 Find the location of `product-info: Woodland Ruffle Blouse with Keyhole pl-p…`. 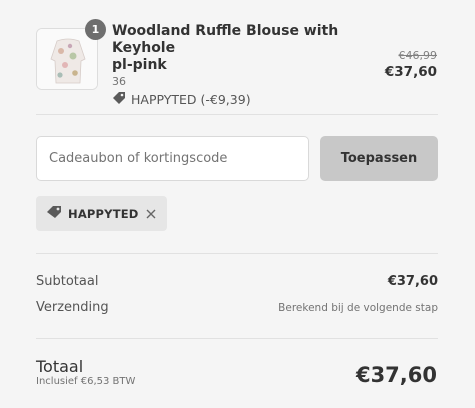

product-info: Woodland Ruffle Blouse with Keyhole pl-p… is located at coordinates (242, 65).